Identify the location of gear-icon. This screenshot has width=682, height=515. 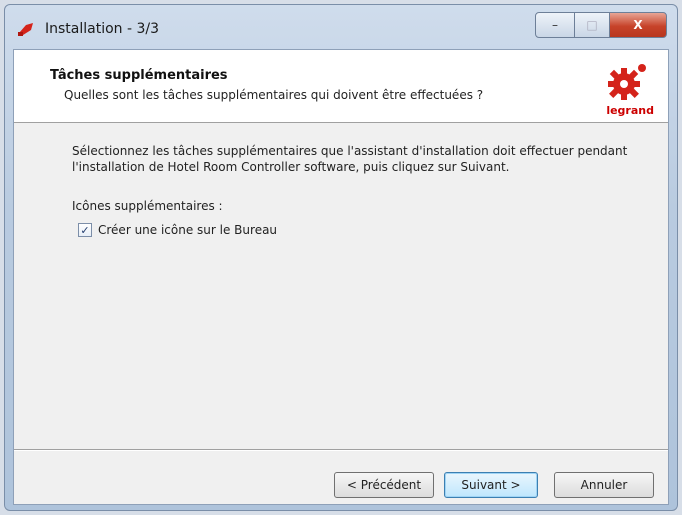
(627, 82).